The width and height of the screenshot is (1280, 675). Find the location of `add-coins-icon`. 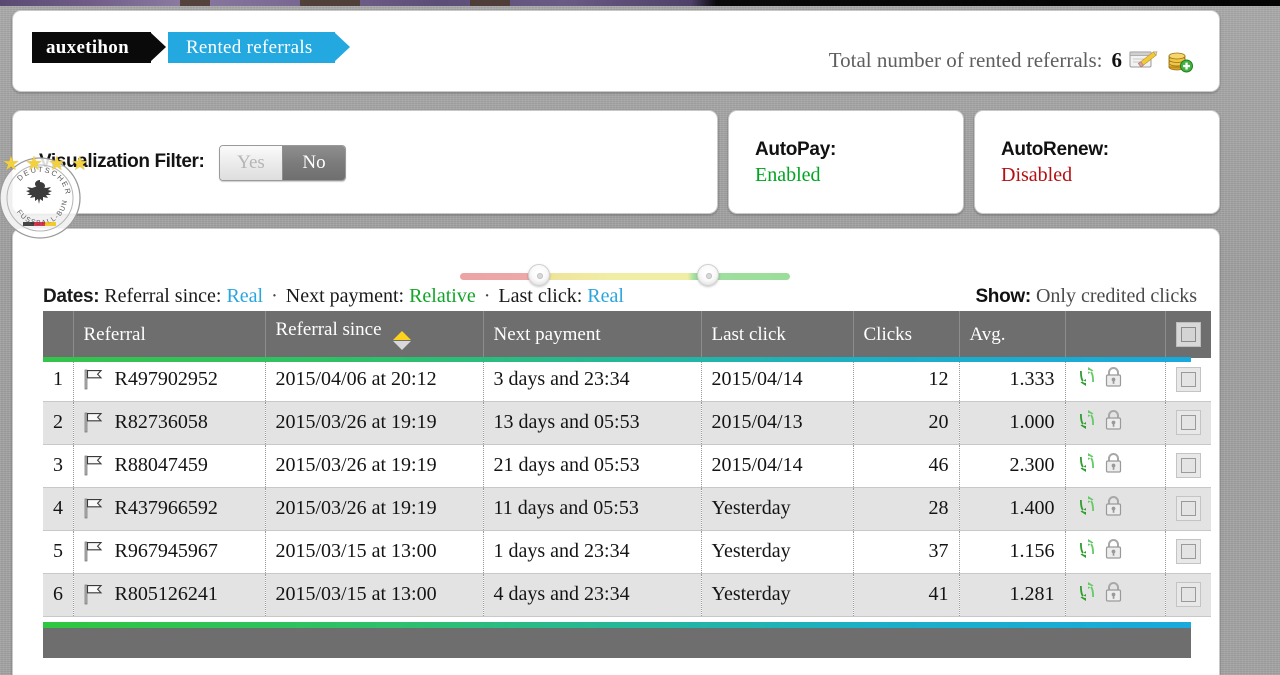

add-coins-icon is located at coordinates (1179, 60).